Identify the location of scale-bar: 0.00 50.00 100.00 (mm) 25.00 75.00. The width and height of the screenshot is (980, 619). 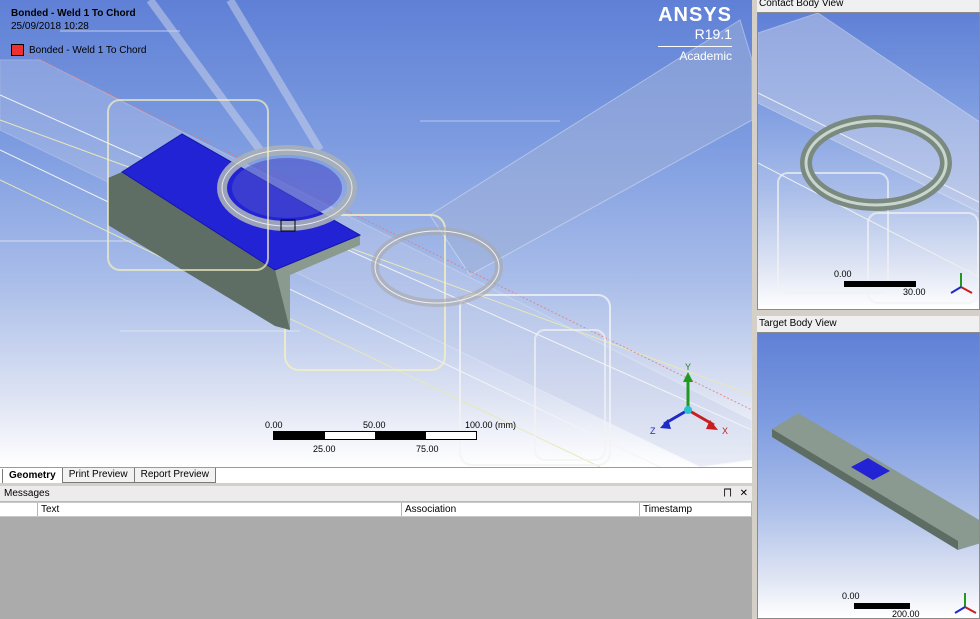
(390, 440).